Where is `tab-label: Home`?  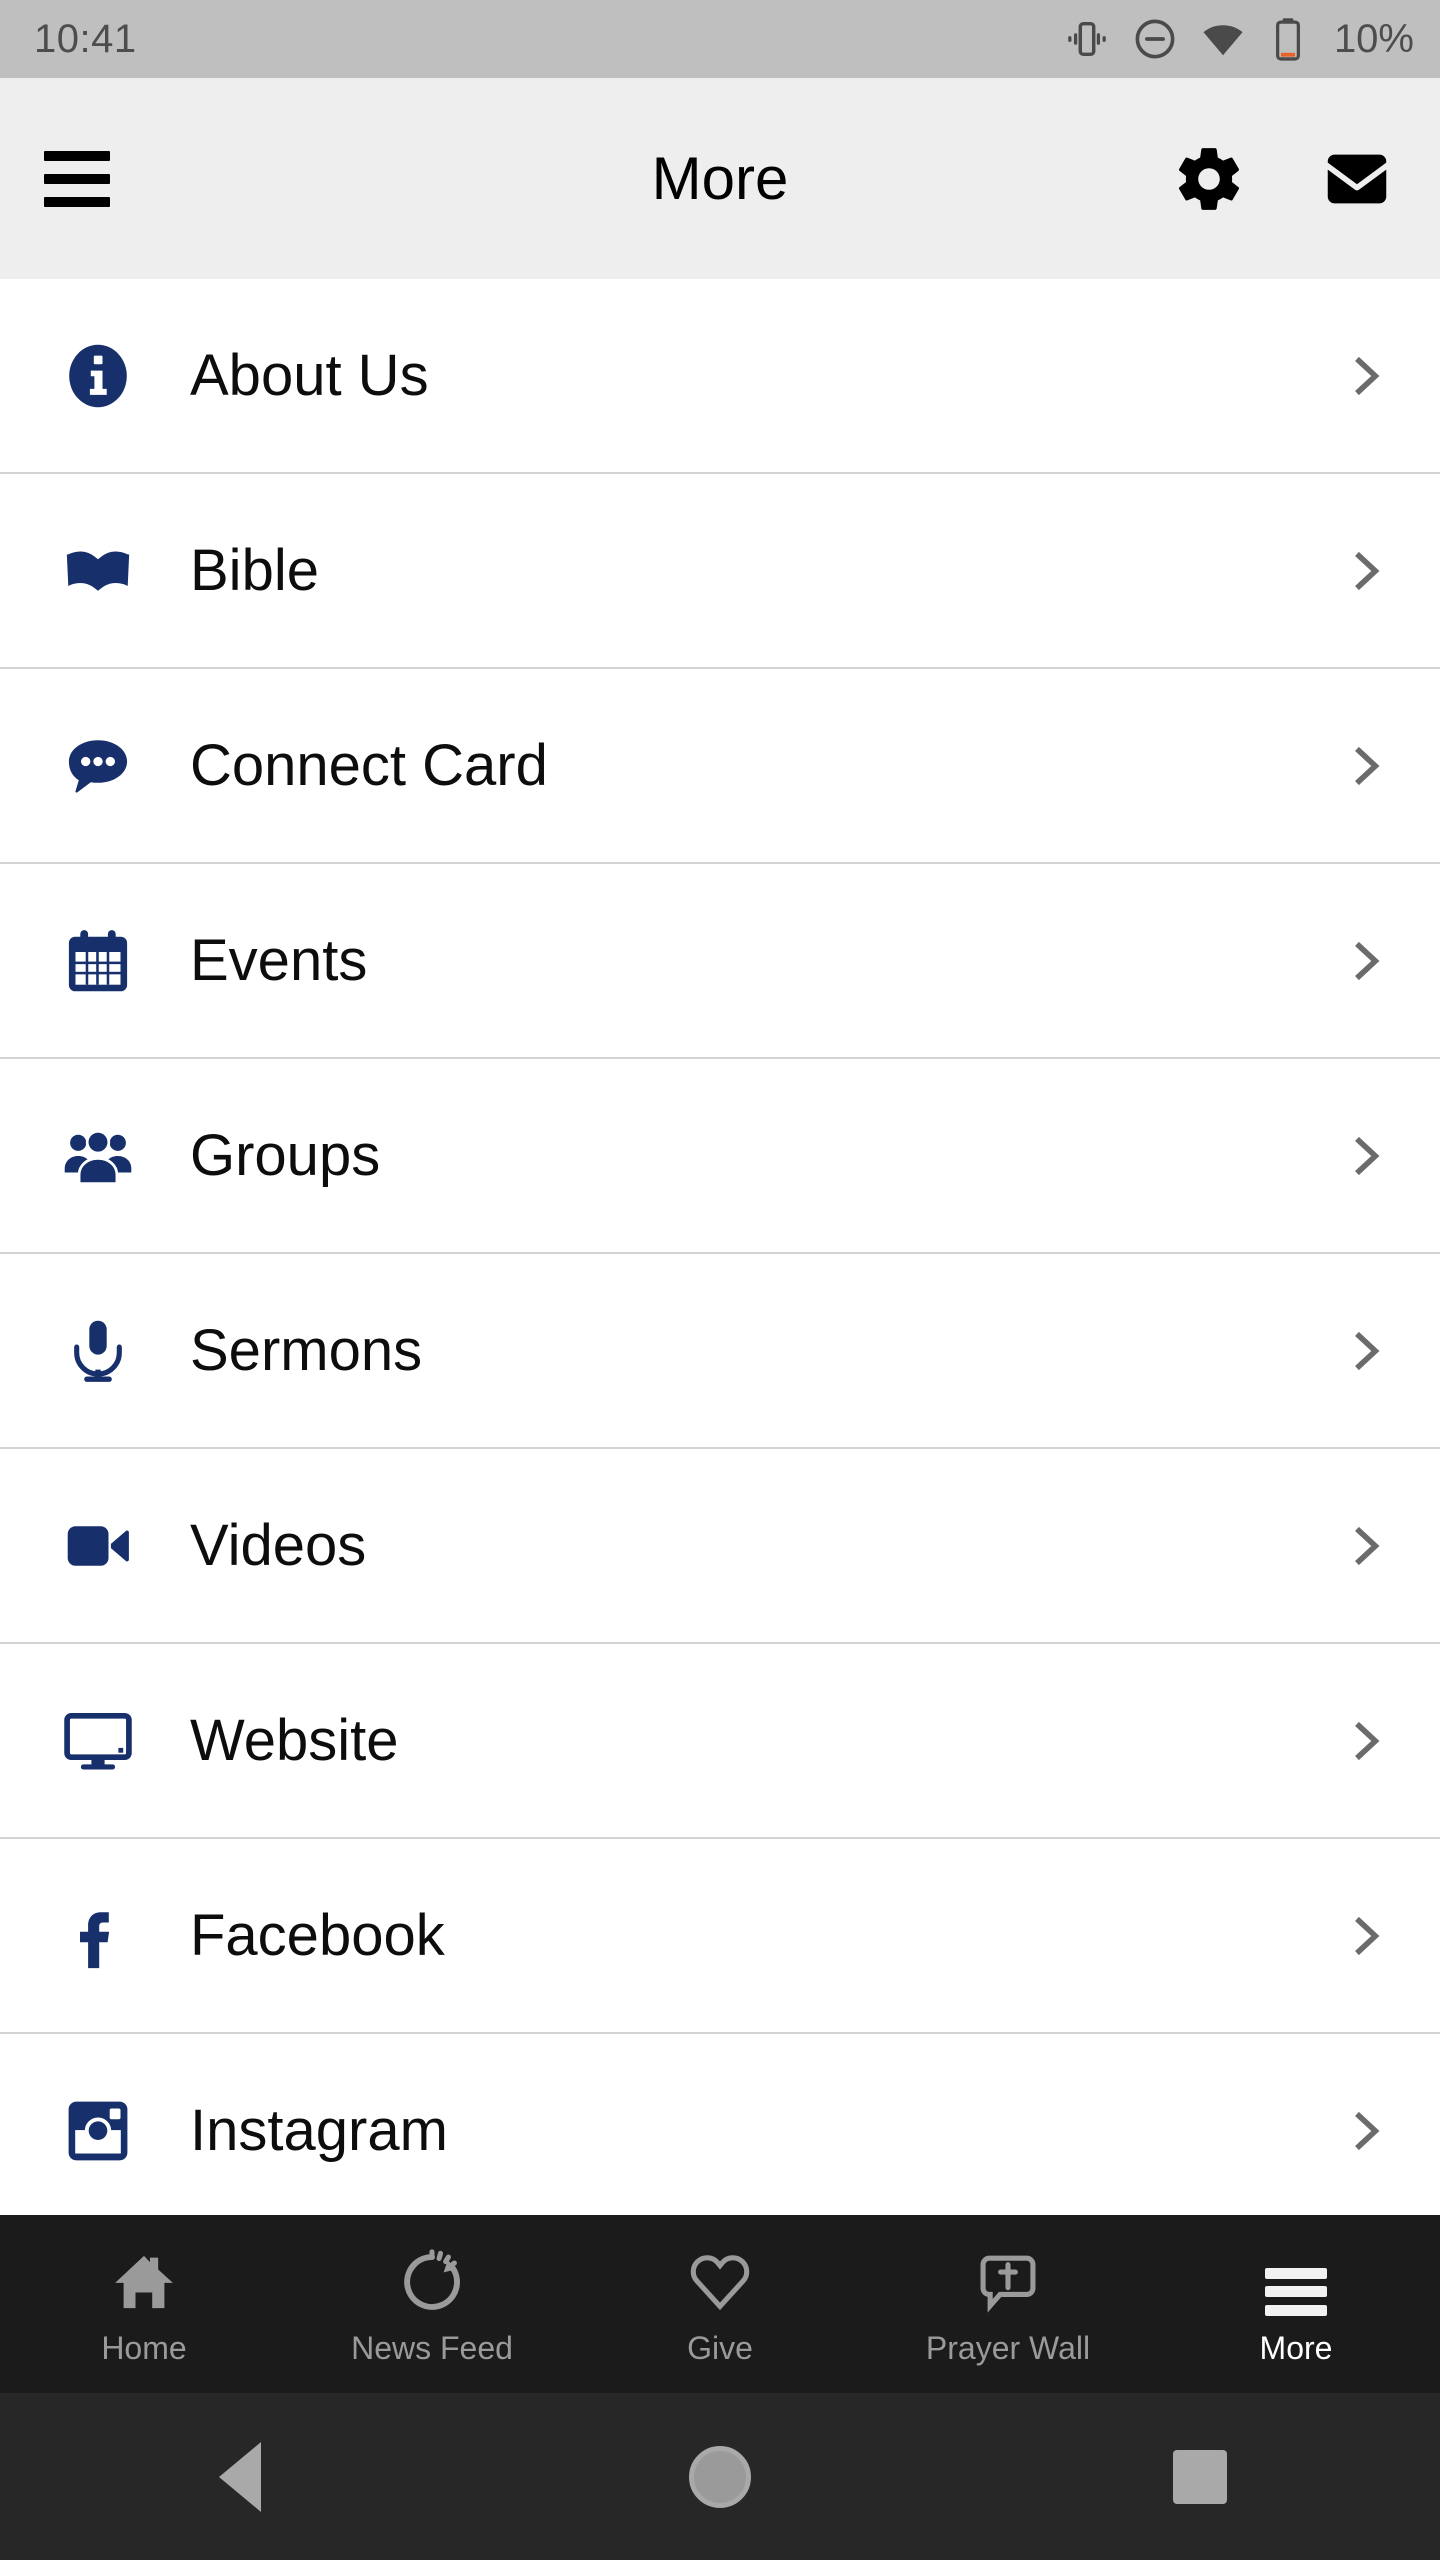
tab-label: Home is located at coordinates (144, 2347).